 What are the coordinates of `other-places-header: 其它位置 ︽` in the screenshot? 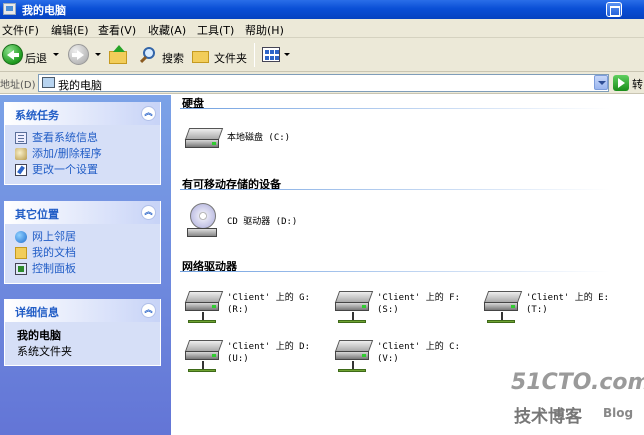 It's located at (82, 212).